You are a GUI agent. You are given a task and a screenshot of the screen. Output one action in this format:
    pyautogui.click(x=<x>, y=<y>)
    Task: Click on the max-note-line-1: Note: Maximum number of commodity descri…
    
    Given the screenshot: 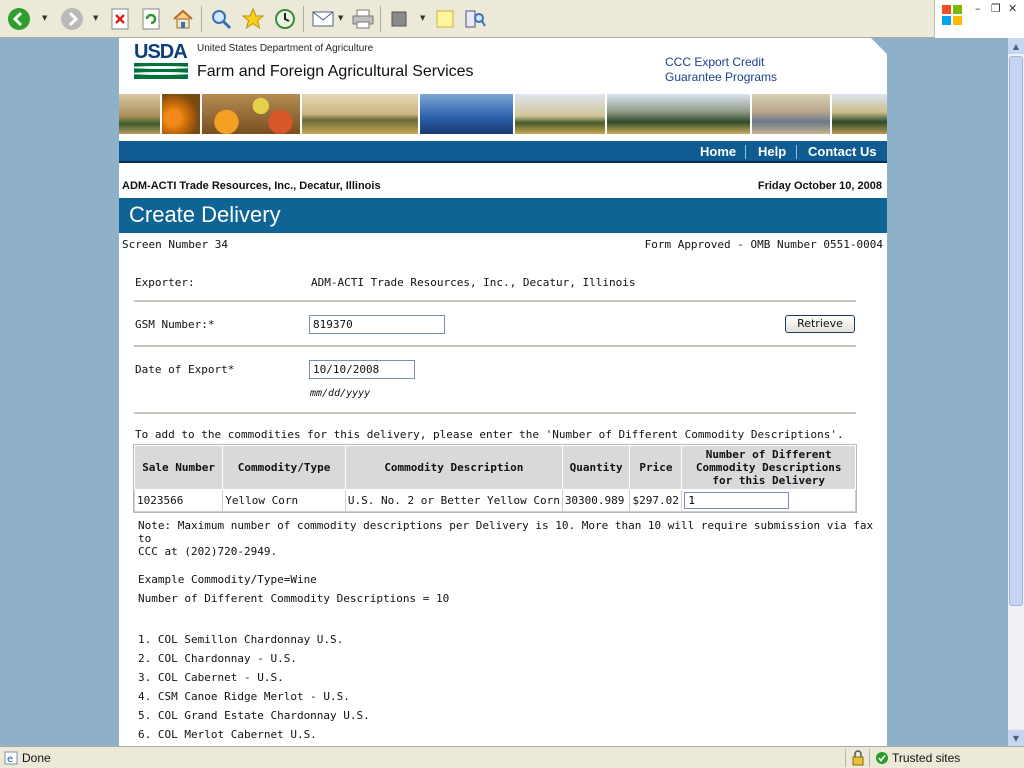 What is the action you would take?
    pyautogui.click(x=506, y=532)
    